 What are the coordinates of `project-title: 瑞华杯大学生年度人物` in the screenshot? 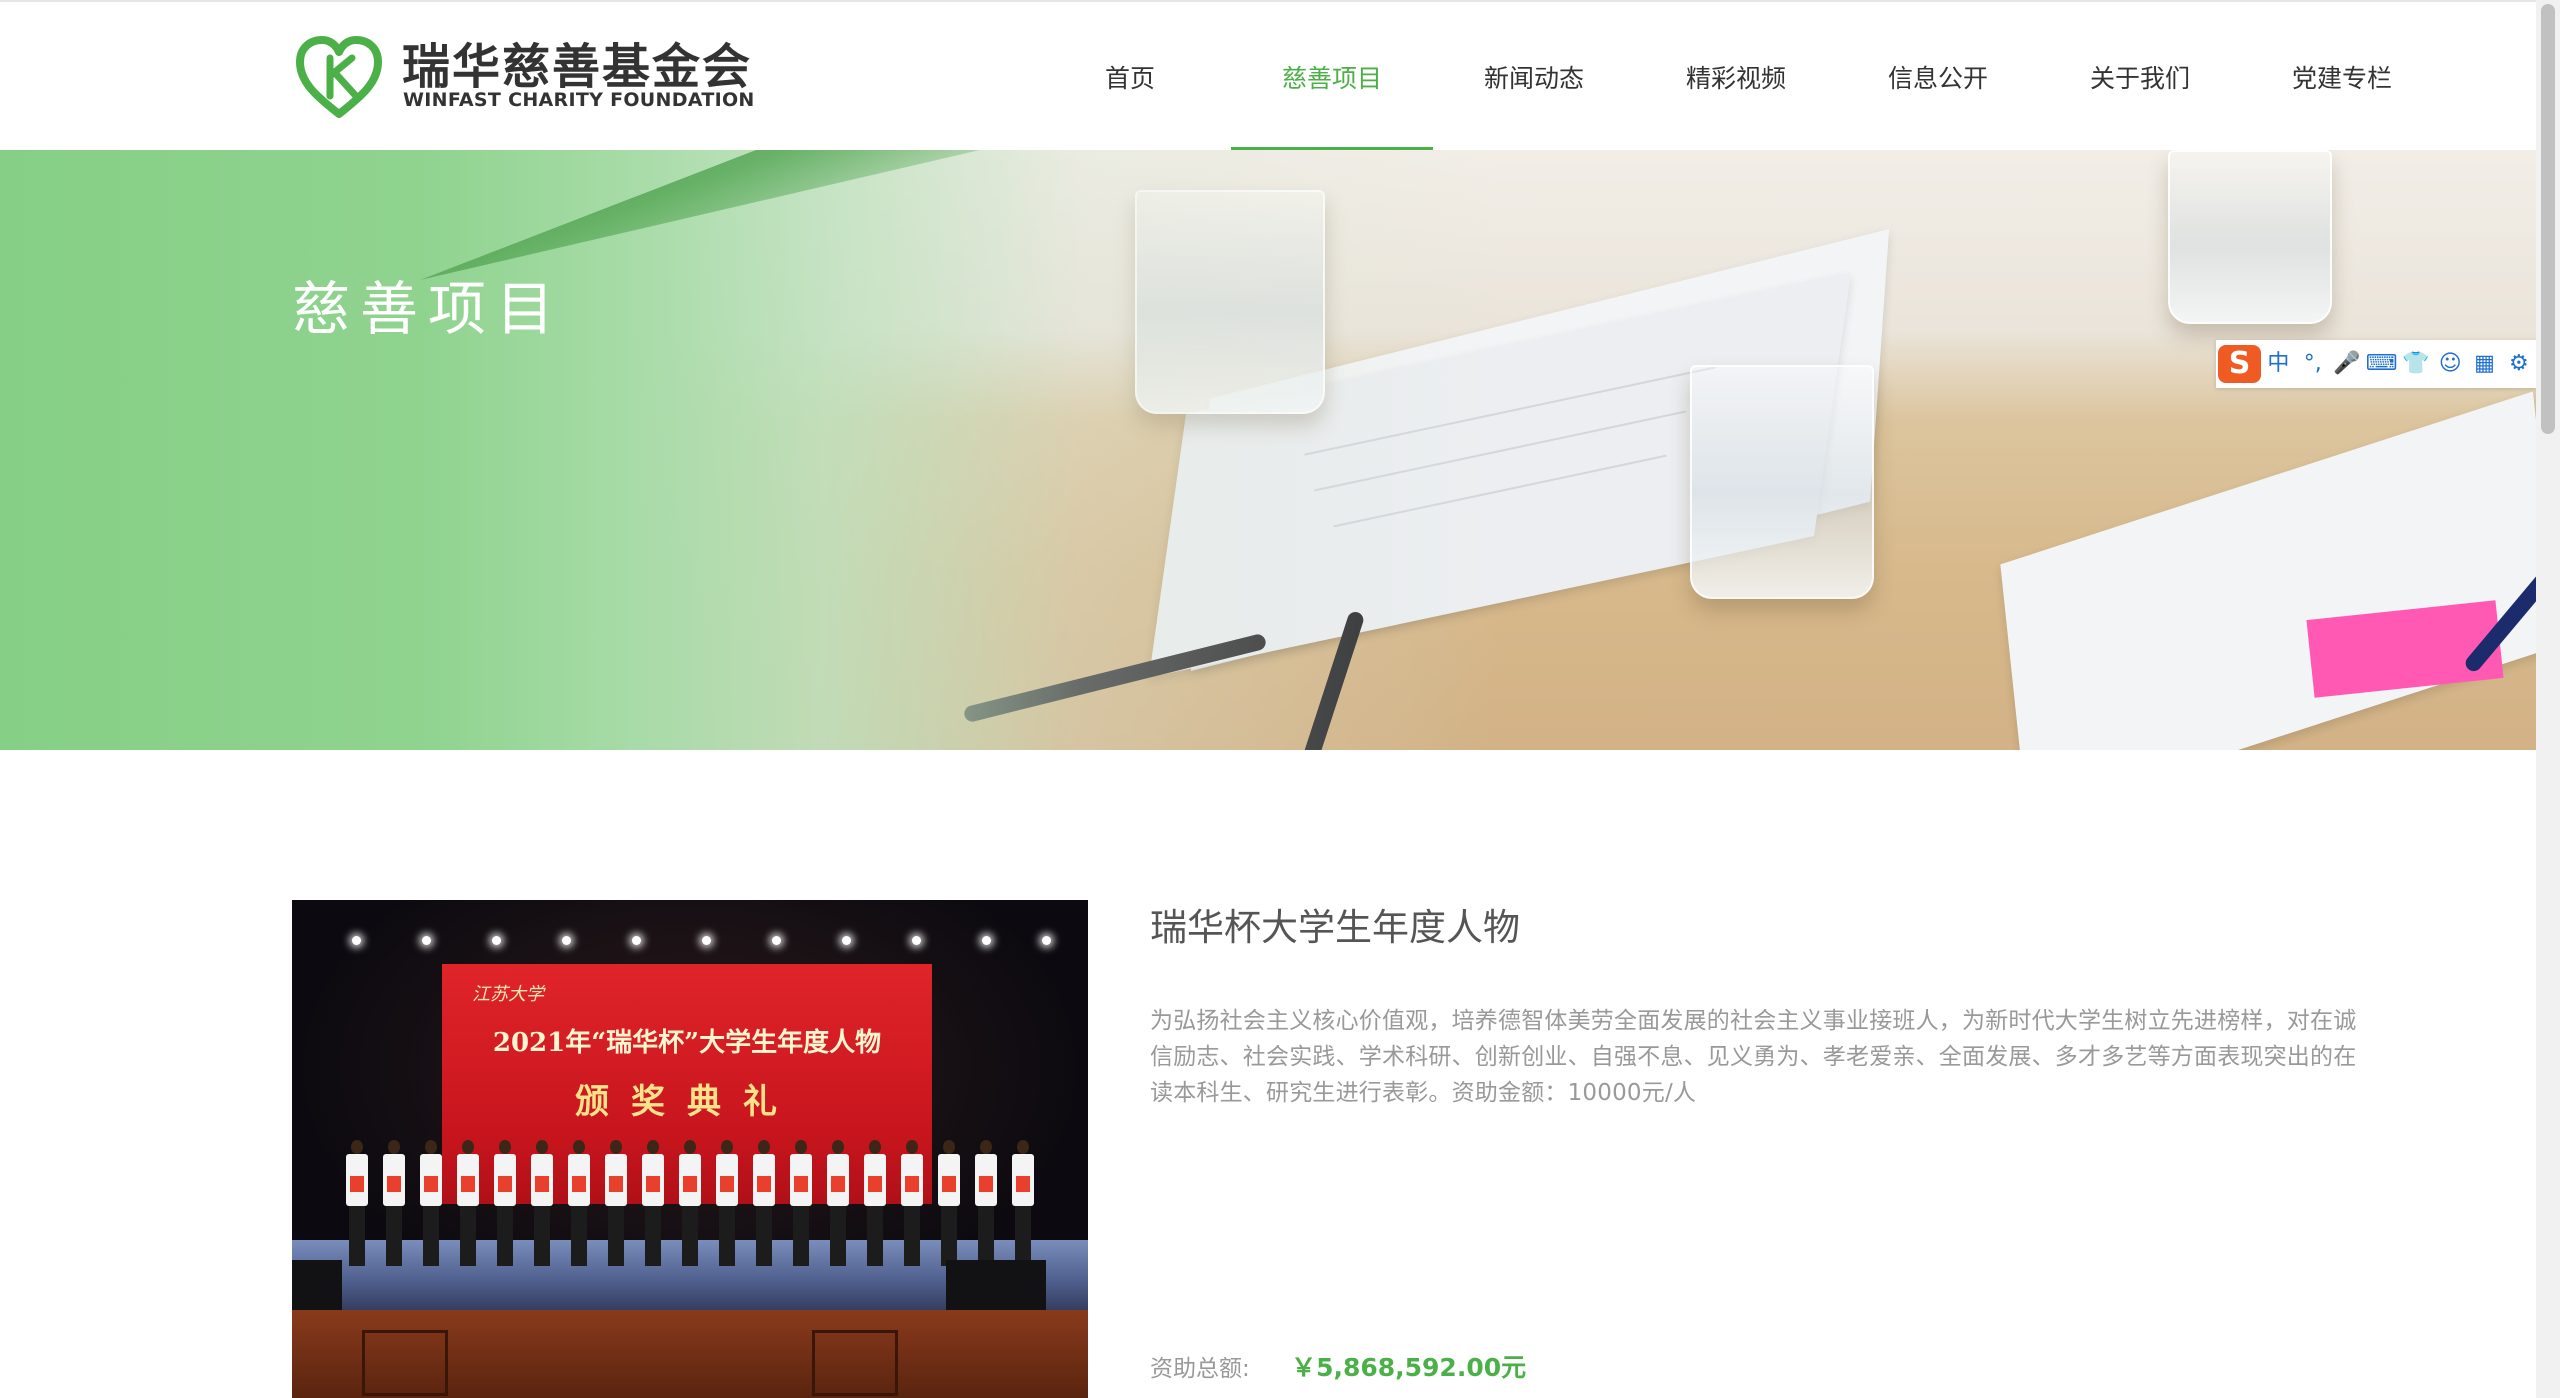 It's located at (1335, 928).